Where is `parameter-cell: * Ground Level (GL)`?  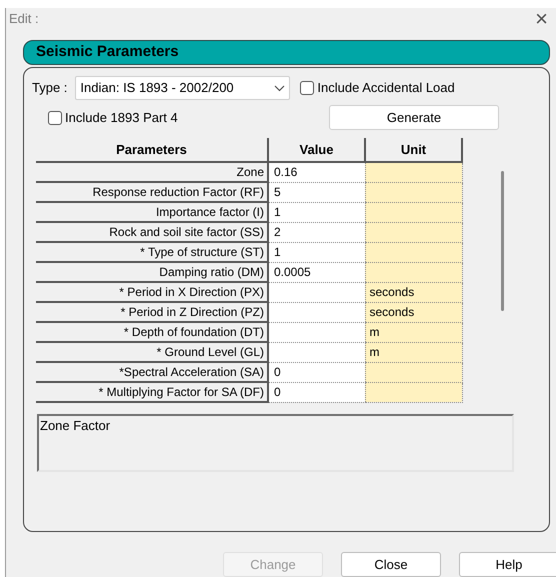
parameter-cell: * Ground Level (GL) is located at coordinates (152, 352).